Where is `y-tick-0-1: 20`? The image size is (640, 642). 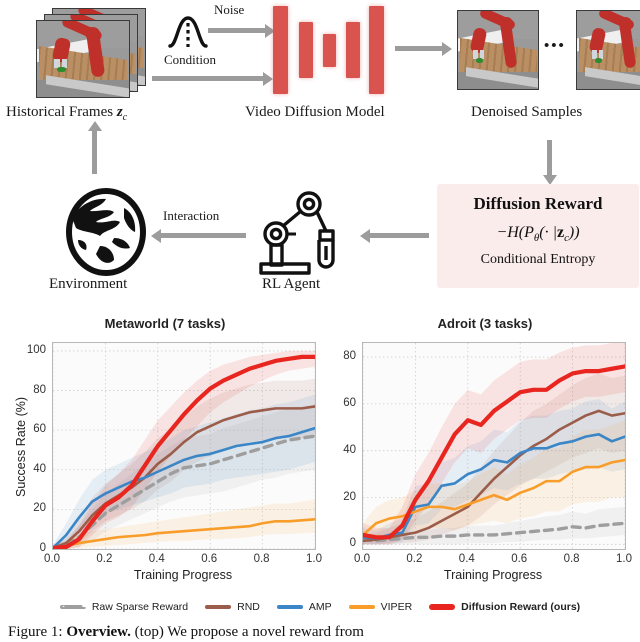 y-tick-0-1: 20 is located at coordinates (39, 508).